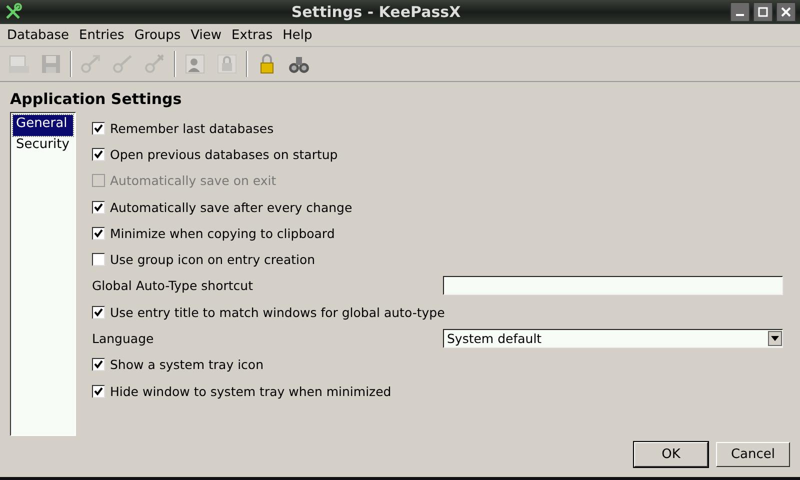 The width and height of the screenshot is (800, 480). What do you see at coordinates (173, 286) in the screenshot?
I see `field-label: Global Auto-Type shortcut` at bounding box center [173, 286].